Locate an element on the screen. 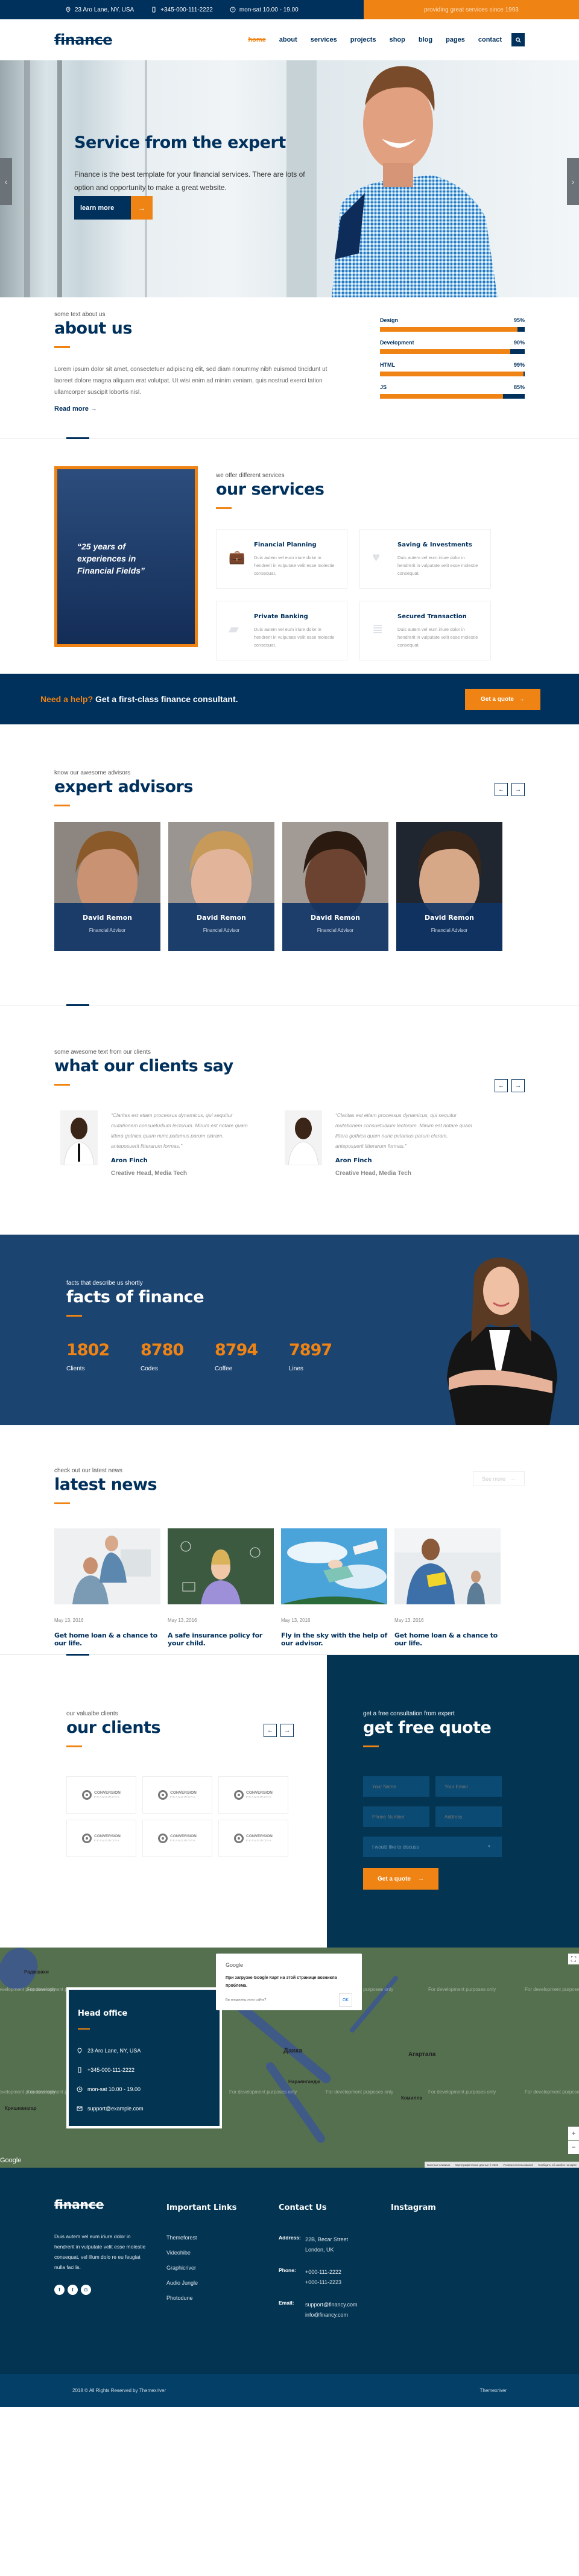 This screenshot has width=579, height=2576. get-quote-button: Get a quote → is located at coordinates (502, 699).